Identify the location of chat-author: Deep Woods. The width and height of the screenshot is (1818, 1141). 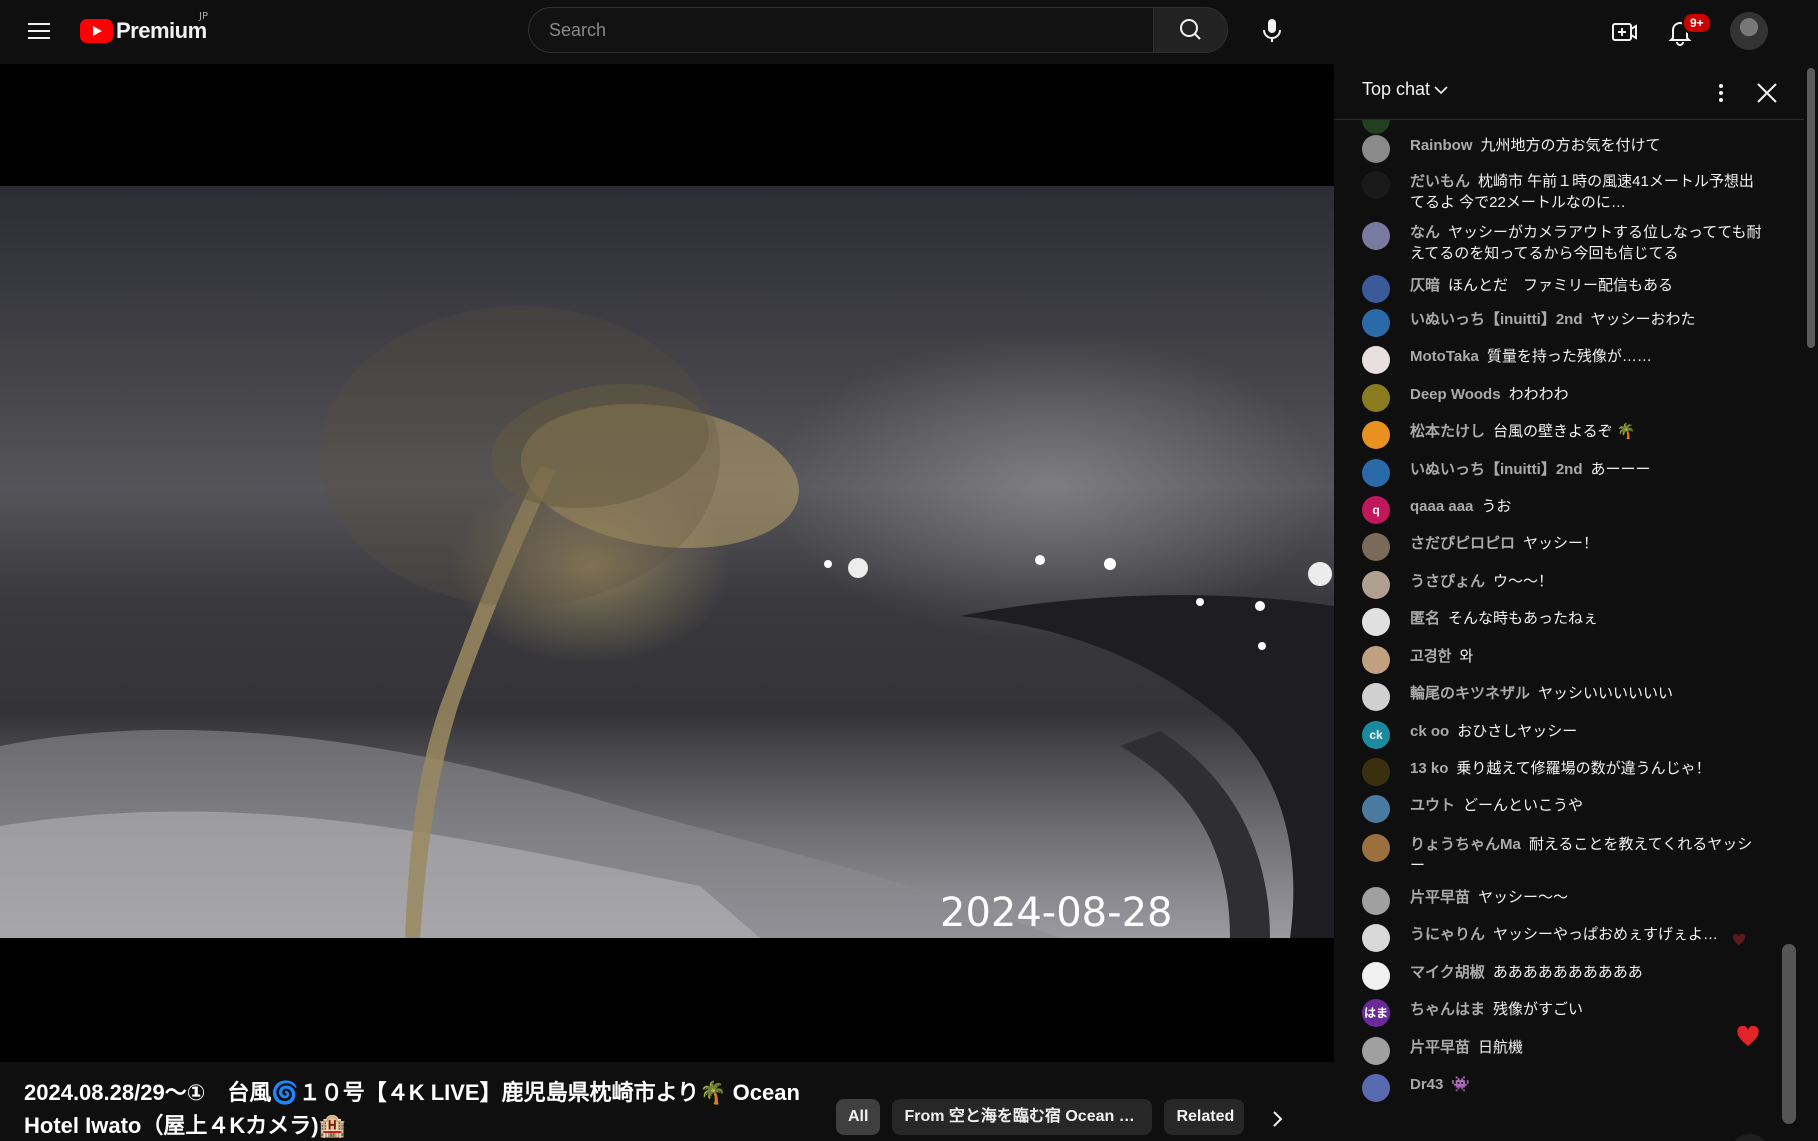
(1455, 394).